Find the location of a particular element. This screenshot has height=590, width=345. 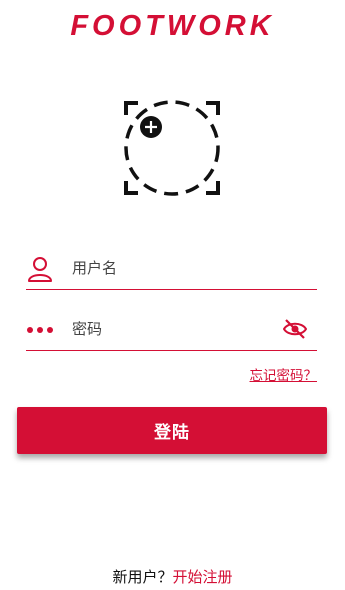

username-field is located at coordinates (171, 269).